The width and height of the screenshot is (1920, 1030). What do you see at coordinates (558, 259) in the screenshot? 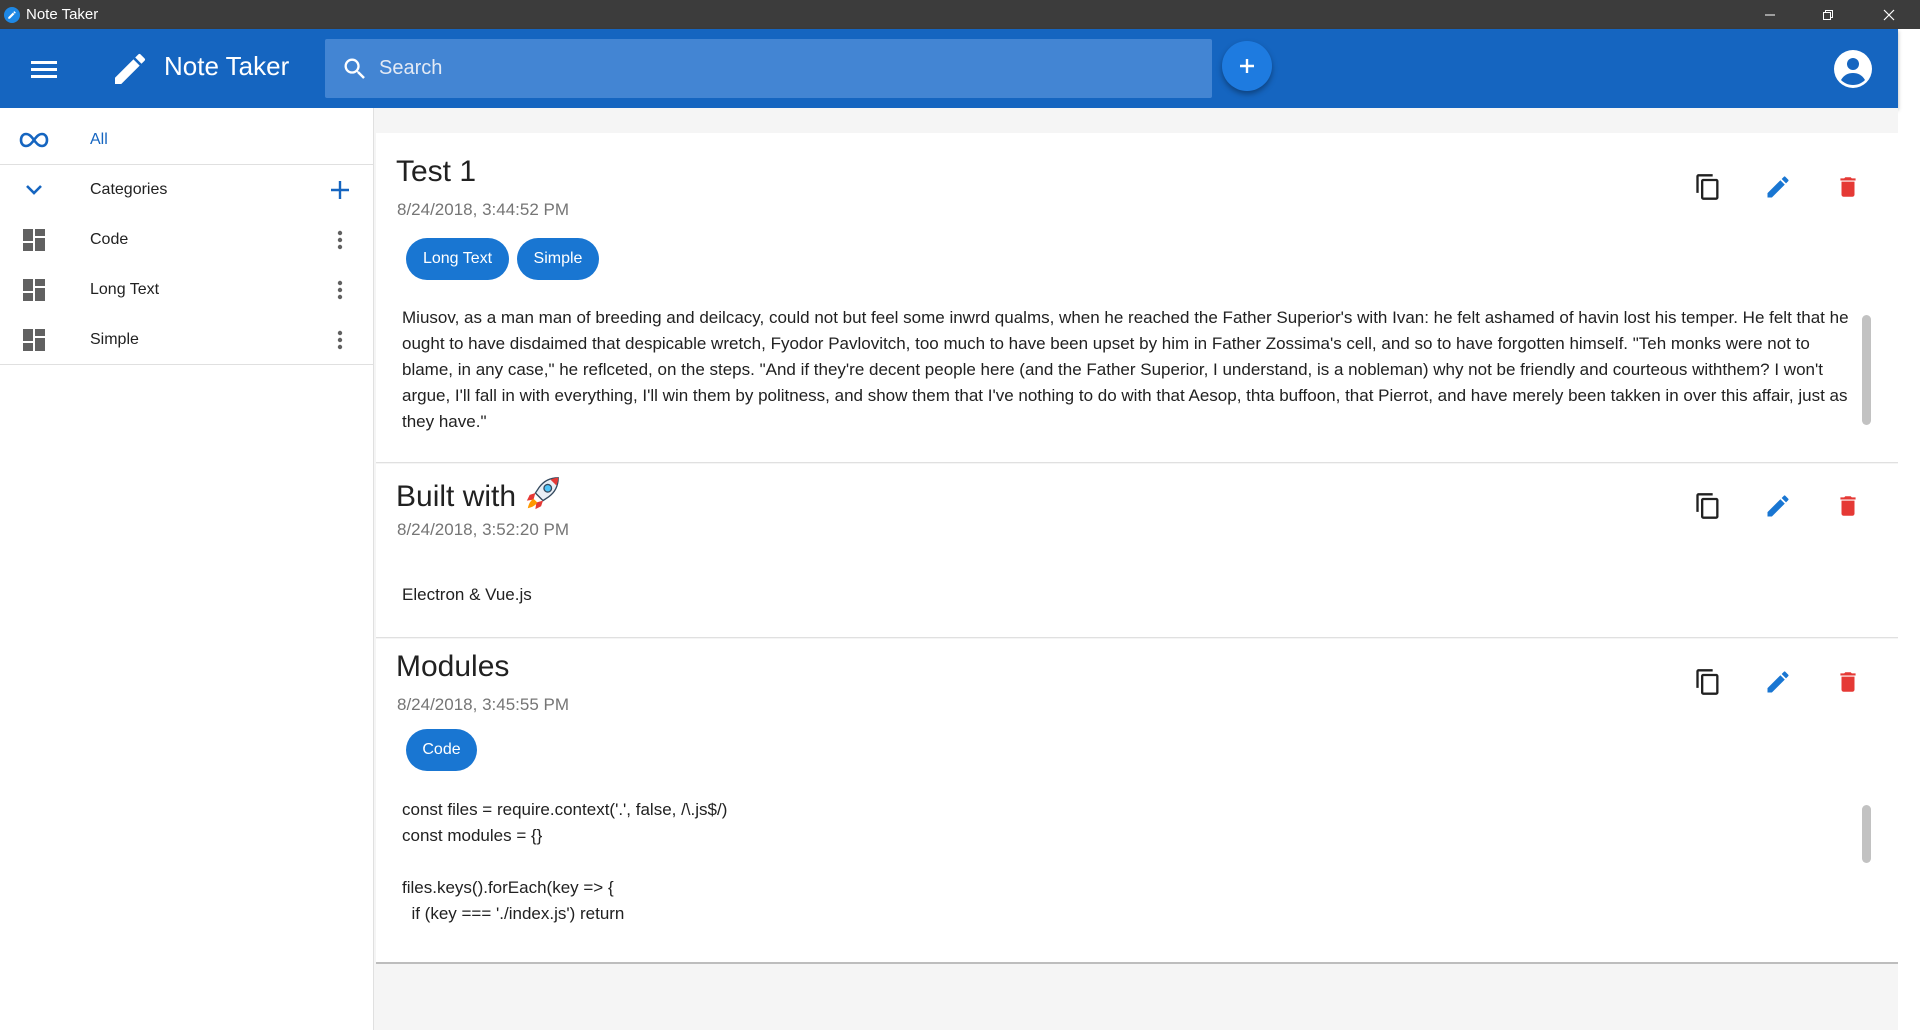
I see `tag-chip: Simple` at bounding box center [558, 259].